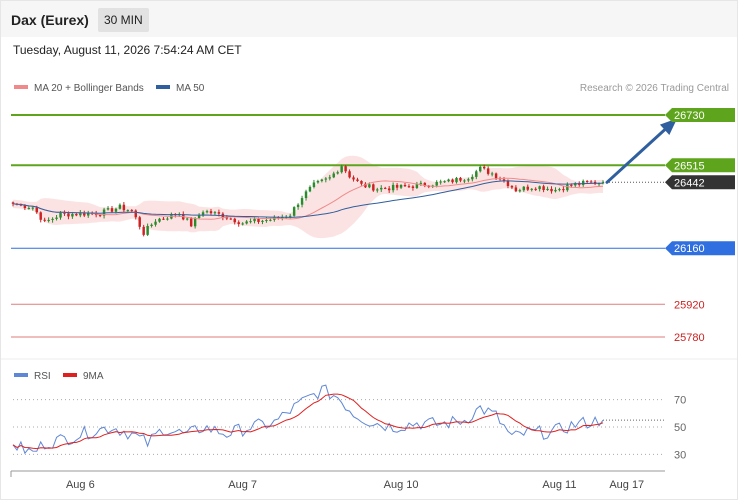  What do you see at coordinates (680, 428) in the screenshot?
I see `rsi-tick-label: 50` at bounding box center [680, 428].